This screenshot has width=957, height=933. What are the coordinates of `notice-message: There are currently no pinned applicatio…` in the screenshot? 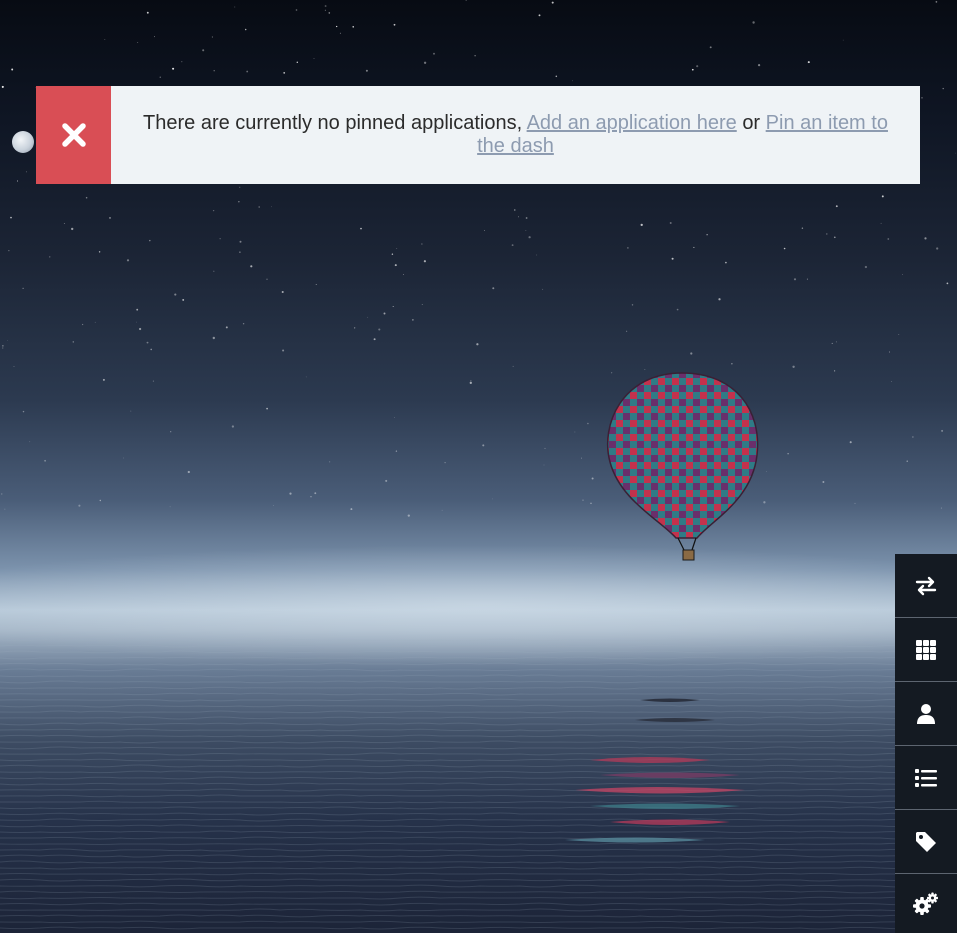 It's located at (333, 123).